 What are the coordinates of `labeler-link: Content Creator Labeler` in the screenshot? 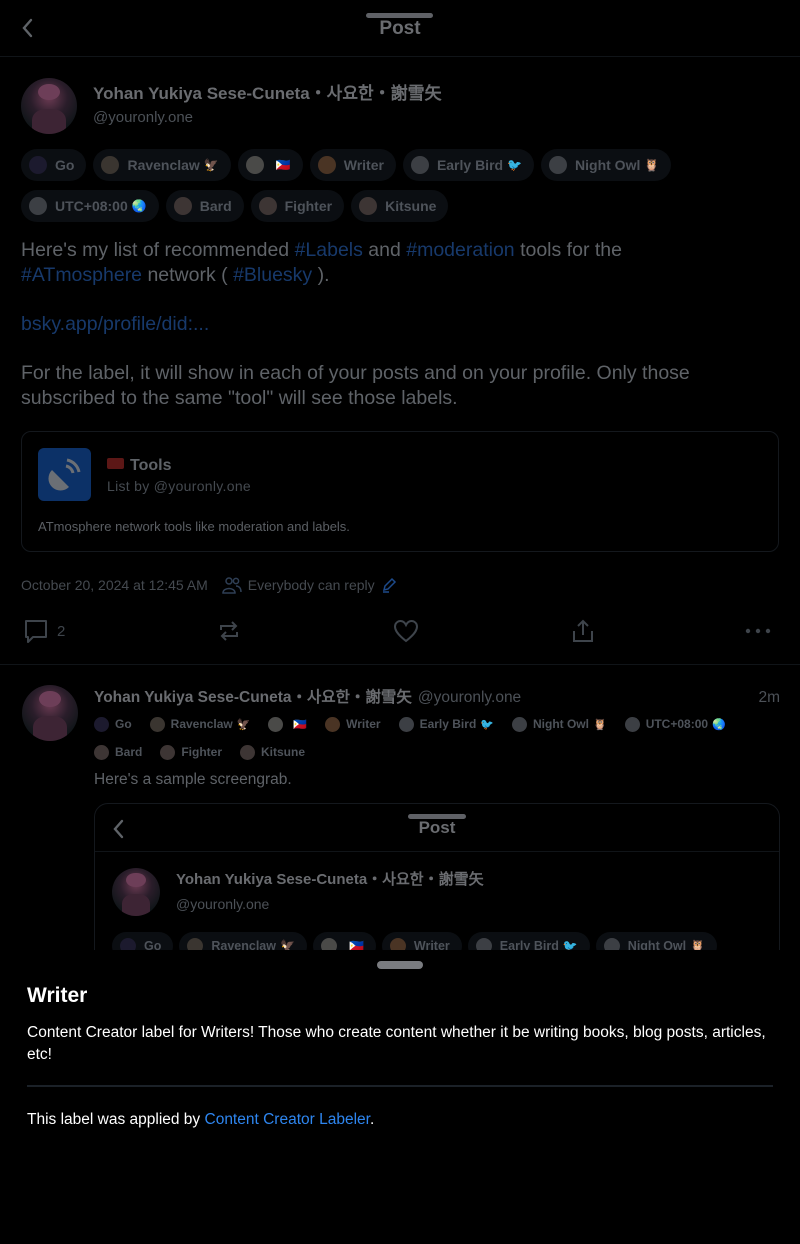 It's located at (287, 1119).